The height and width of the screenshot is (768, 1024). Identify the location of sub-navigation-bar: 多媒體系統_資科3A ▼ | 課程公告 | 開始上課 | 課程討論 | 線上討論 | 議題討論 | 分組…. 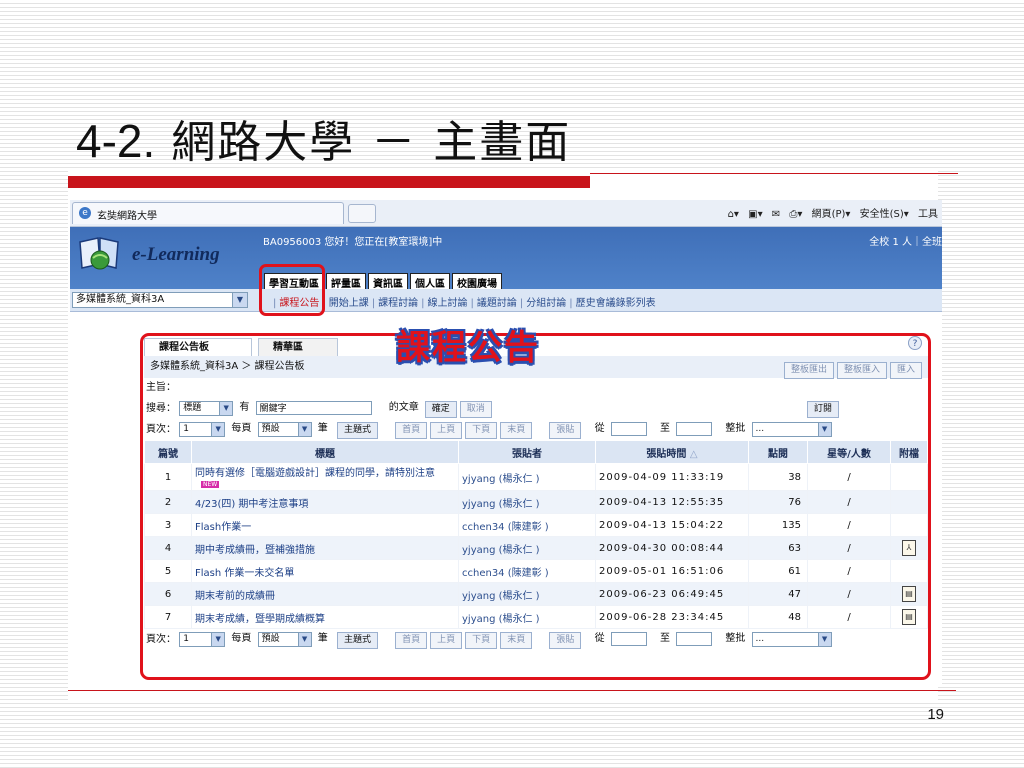
(506, 300).